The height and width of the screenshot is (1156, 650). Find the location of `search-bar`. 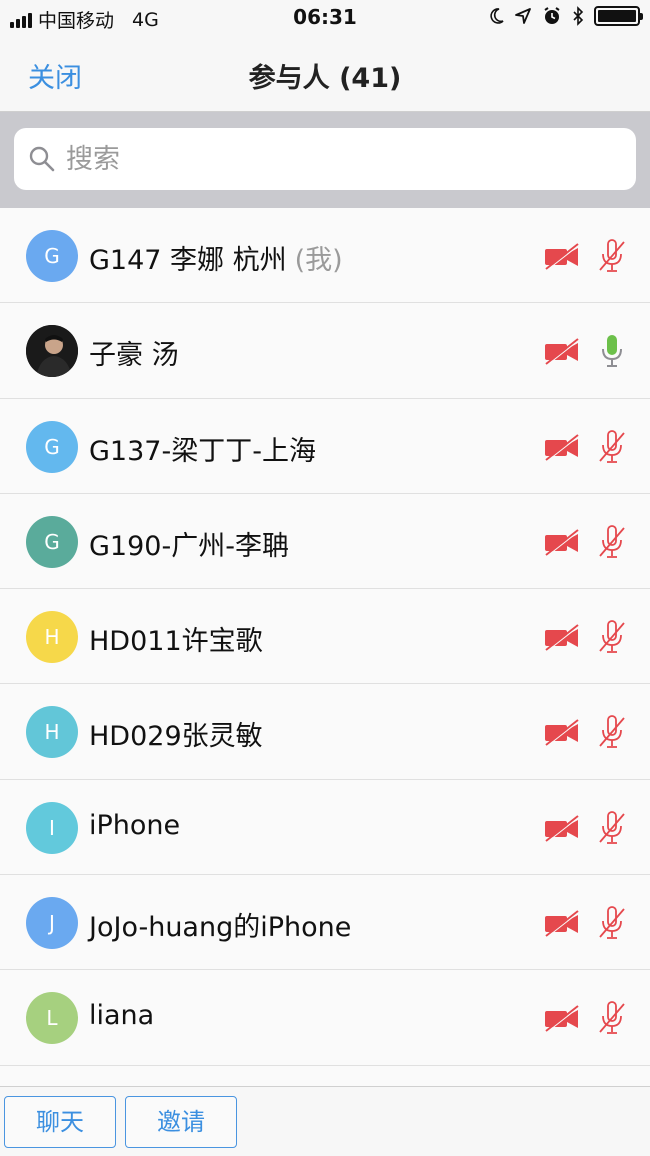

search-bar is located at coordinates (325, 160).